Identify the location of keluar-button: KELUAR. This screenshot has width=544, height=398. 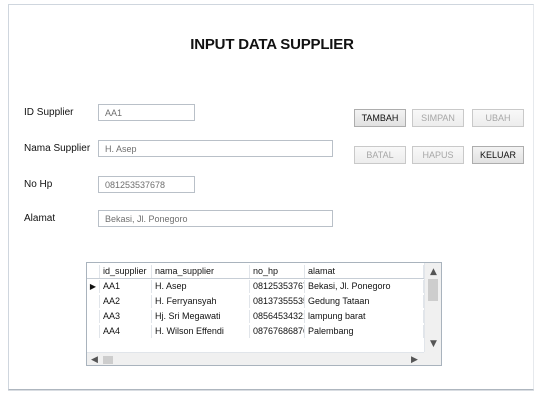
(498, 155).